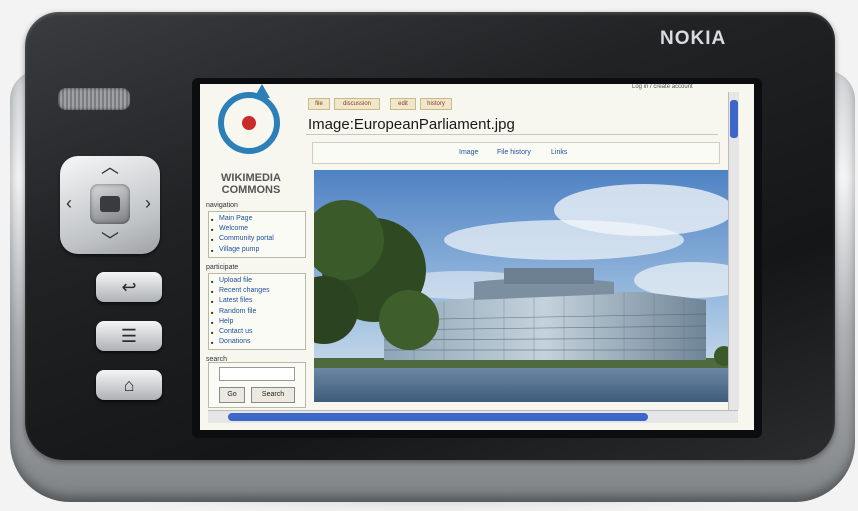 This screenshot has height=511, width=858. I want to click on tab-file: file, so click(319, 104).